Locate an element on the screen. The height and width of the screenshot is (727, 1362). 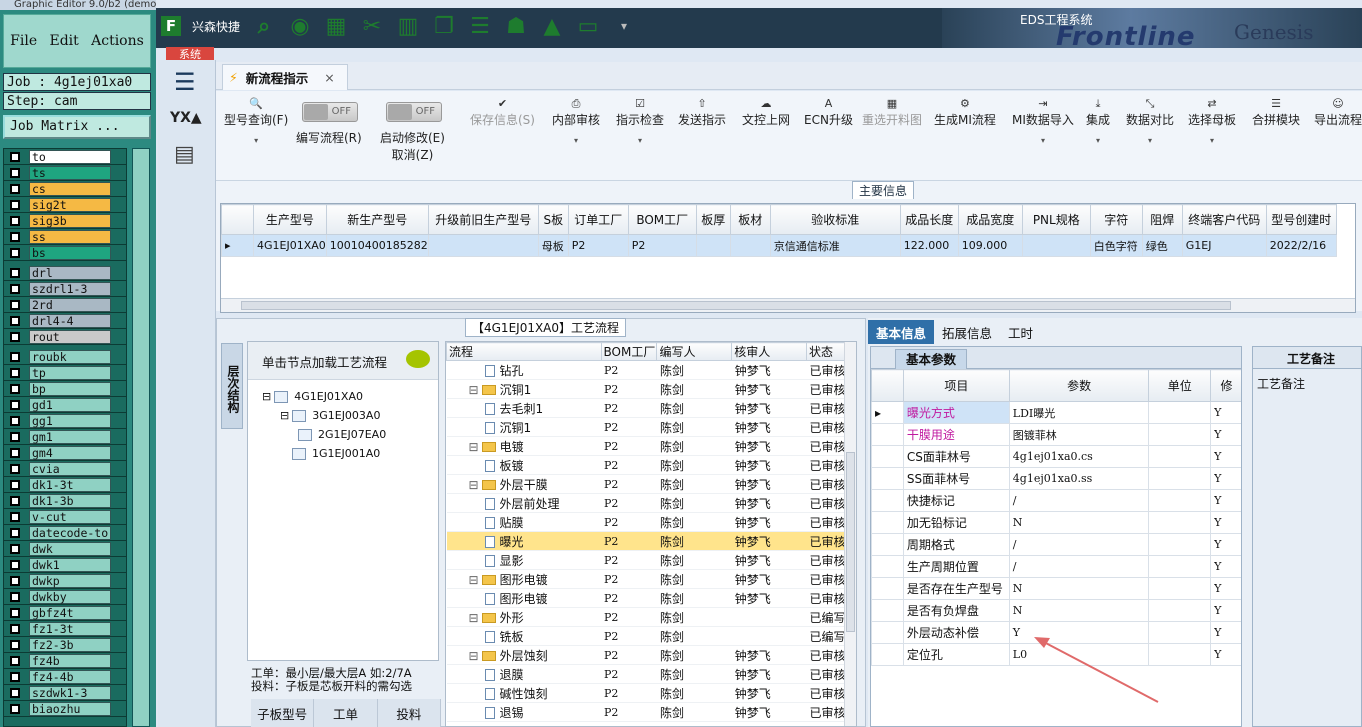
table-row: ⊟ 沉铜1 P2 陈剑 钟梦飞 已审核 is located at coordinates (646, 389).